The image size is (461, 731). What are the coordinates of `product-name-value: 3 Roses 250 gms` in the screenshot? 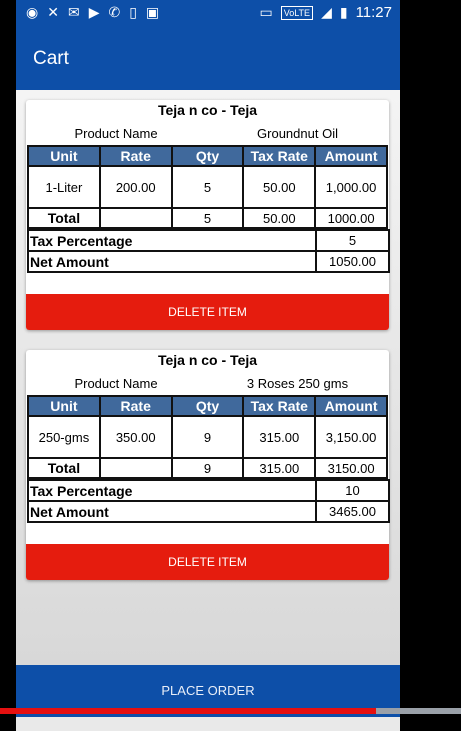 It's located at (297, 383).